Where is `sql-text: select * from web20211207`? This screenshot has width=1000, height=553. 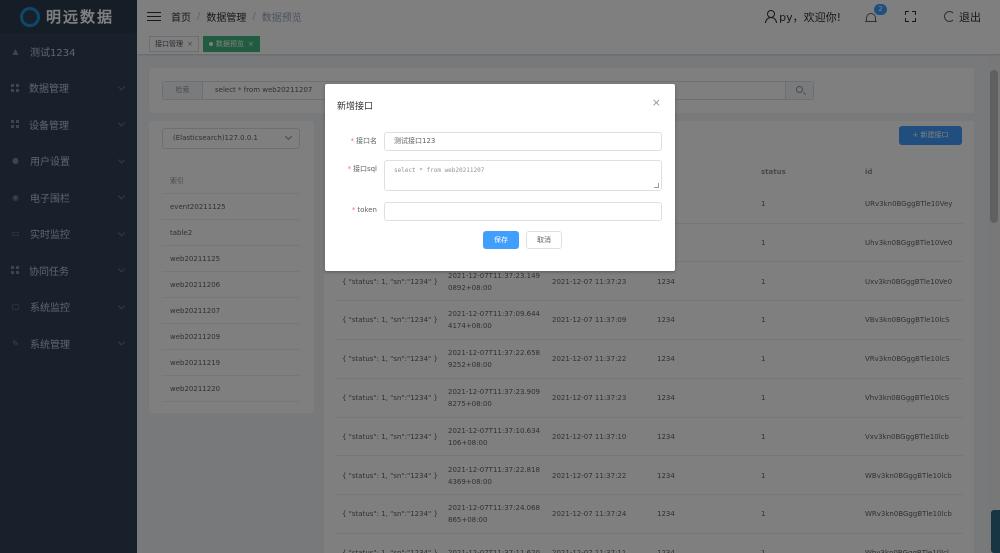 sql-text: select * from web20211207 is located at coordinates (439, 170).